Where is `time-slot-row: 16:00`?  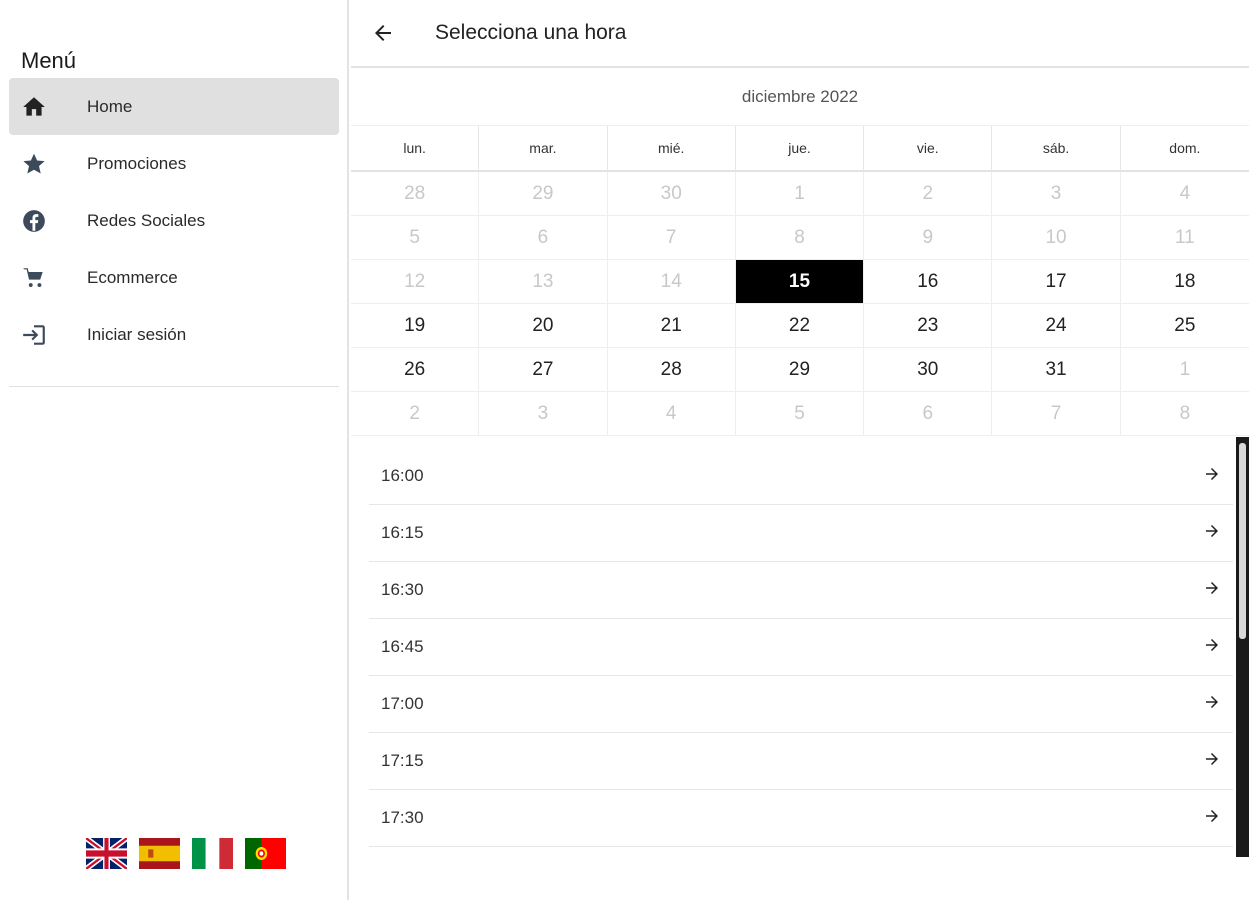 time-slot-row: 16:00 is located at coordinates (801, 476).